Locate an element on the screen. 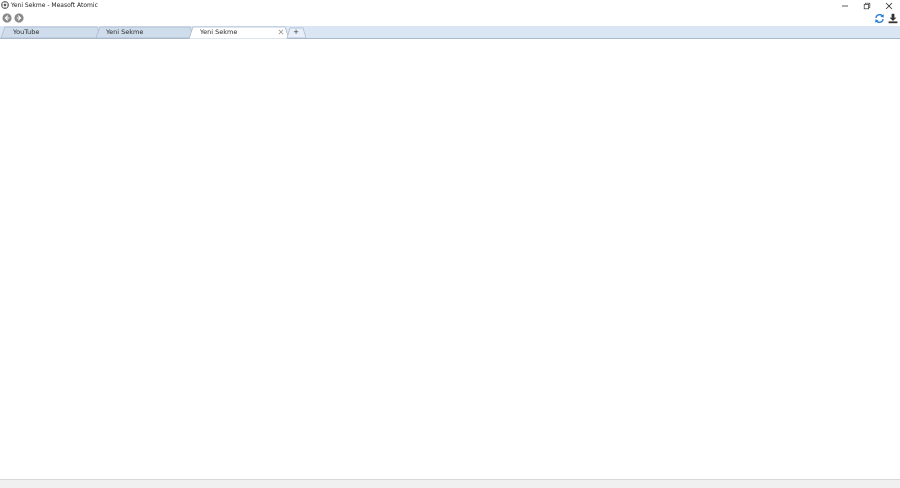  tab-yeni-sekme-1: Yeni Sekme is located at coordinates (145, 32).